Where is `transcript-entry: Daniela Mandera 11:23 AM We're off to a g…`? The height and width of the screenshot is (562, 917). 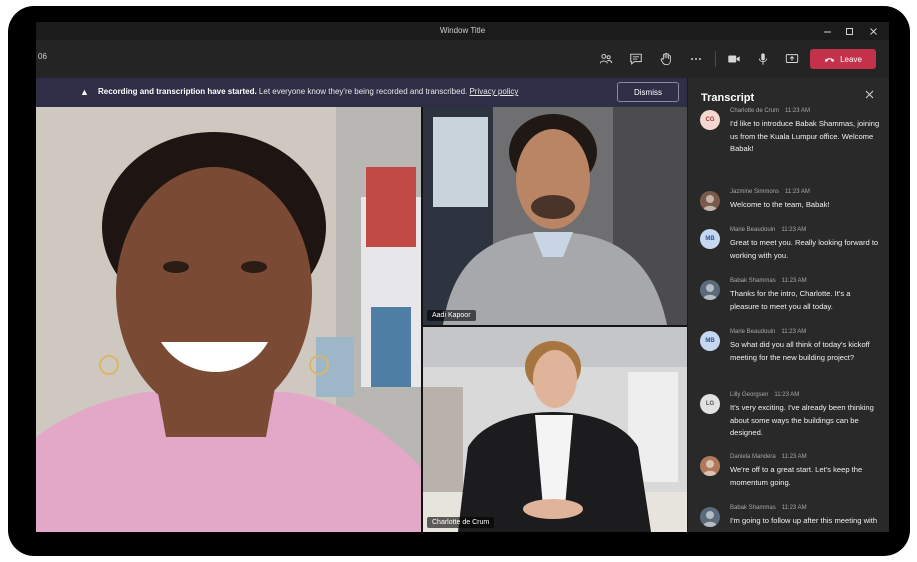 transcript-entry: Daniela Mandera 11:23 AM We're off to a g… is located at coordinates (792, 474).